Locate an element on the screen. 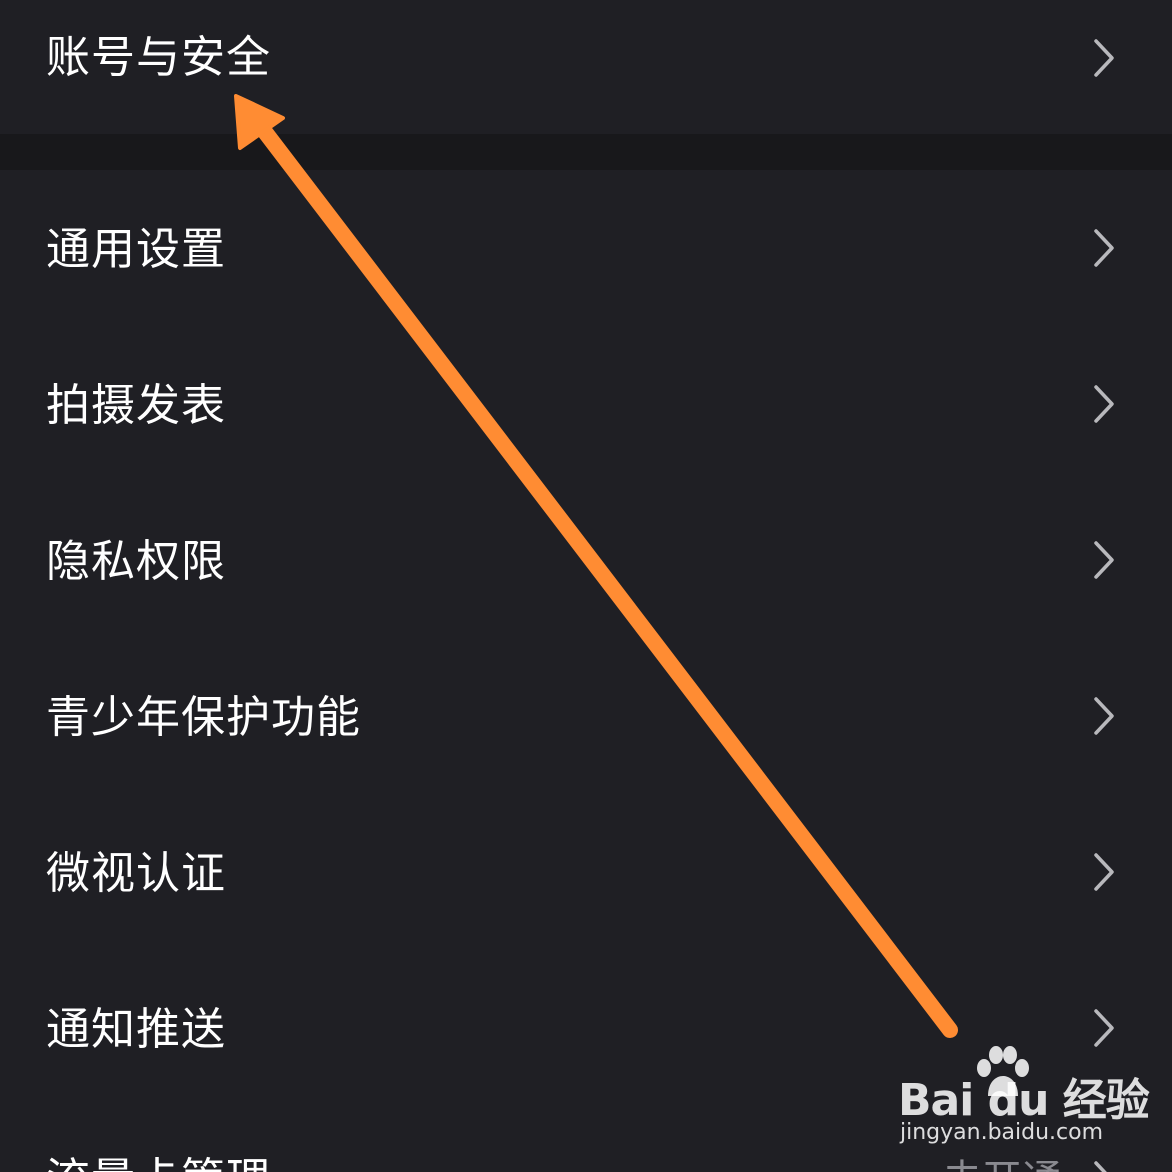 This screenshot has width=1172, height=1172. settings-item-label: 隐私权限 is located at coordinates (136, 561).